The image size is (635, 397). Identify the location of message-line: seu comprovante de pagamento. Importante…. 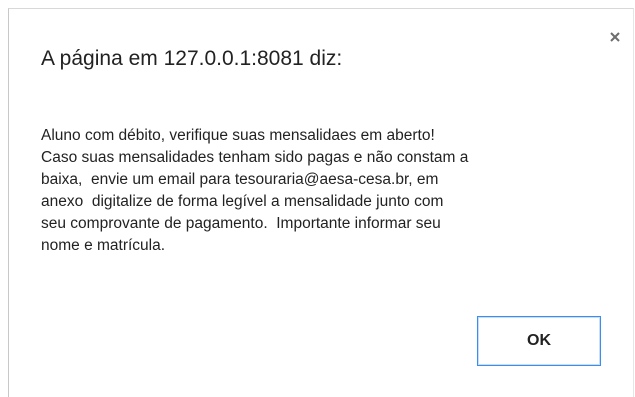
(241, 223).